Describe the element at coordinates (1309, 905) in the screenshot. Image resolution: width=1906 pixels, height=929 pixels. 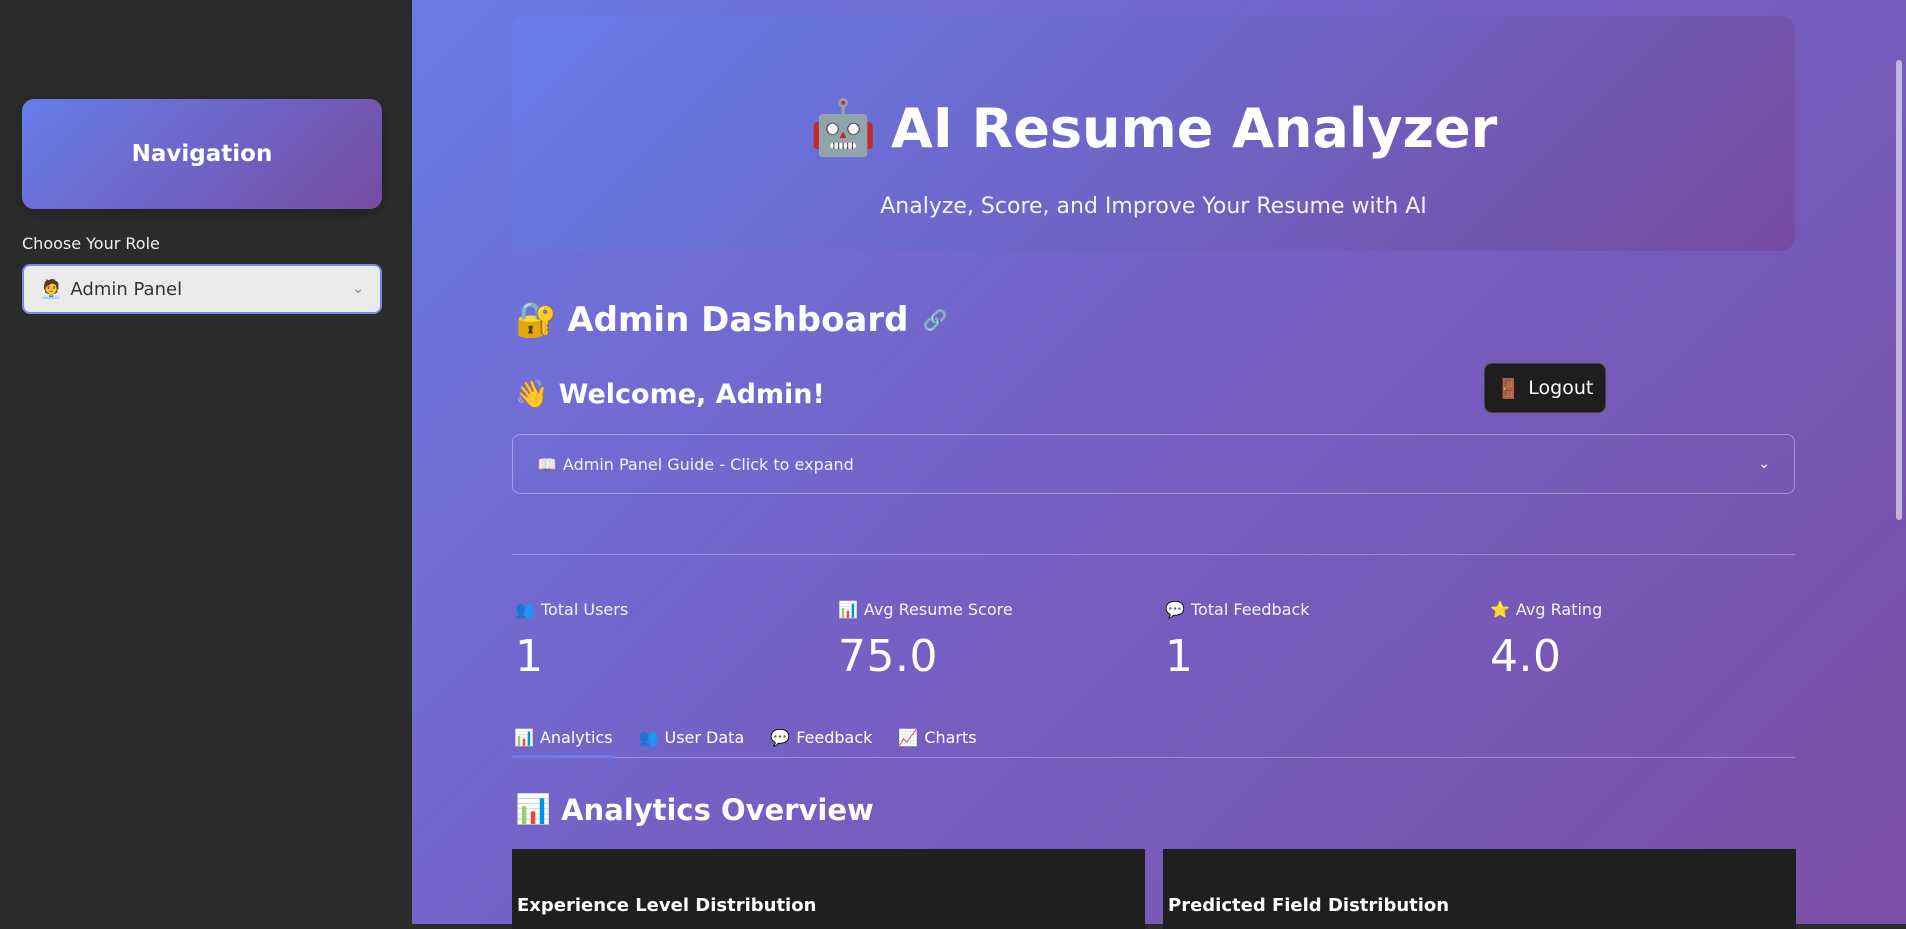
I see `panel-title: Predicted Field Distribution` at that location.